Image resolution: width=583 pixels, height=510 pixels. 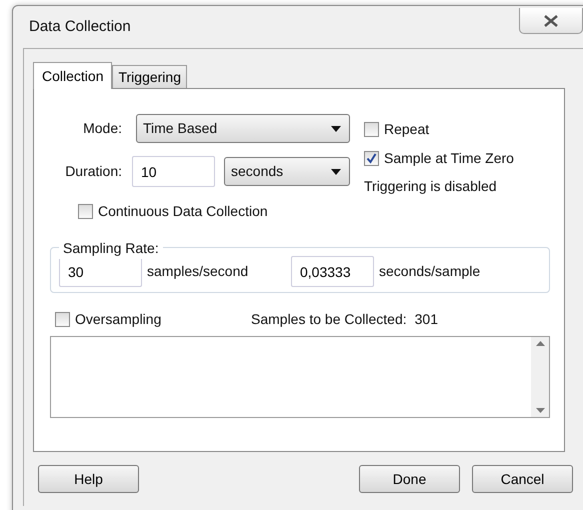 I want to click on log-area, so click(x=300, y=377).